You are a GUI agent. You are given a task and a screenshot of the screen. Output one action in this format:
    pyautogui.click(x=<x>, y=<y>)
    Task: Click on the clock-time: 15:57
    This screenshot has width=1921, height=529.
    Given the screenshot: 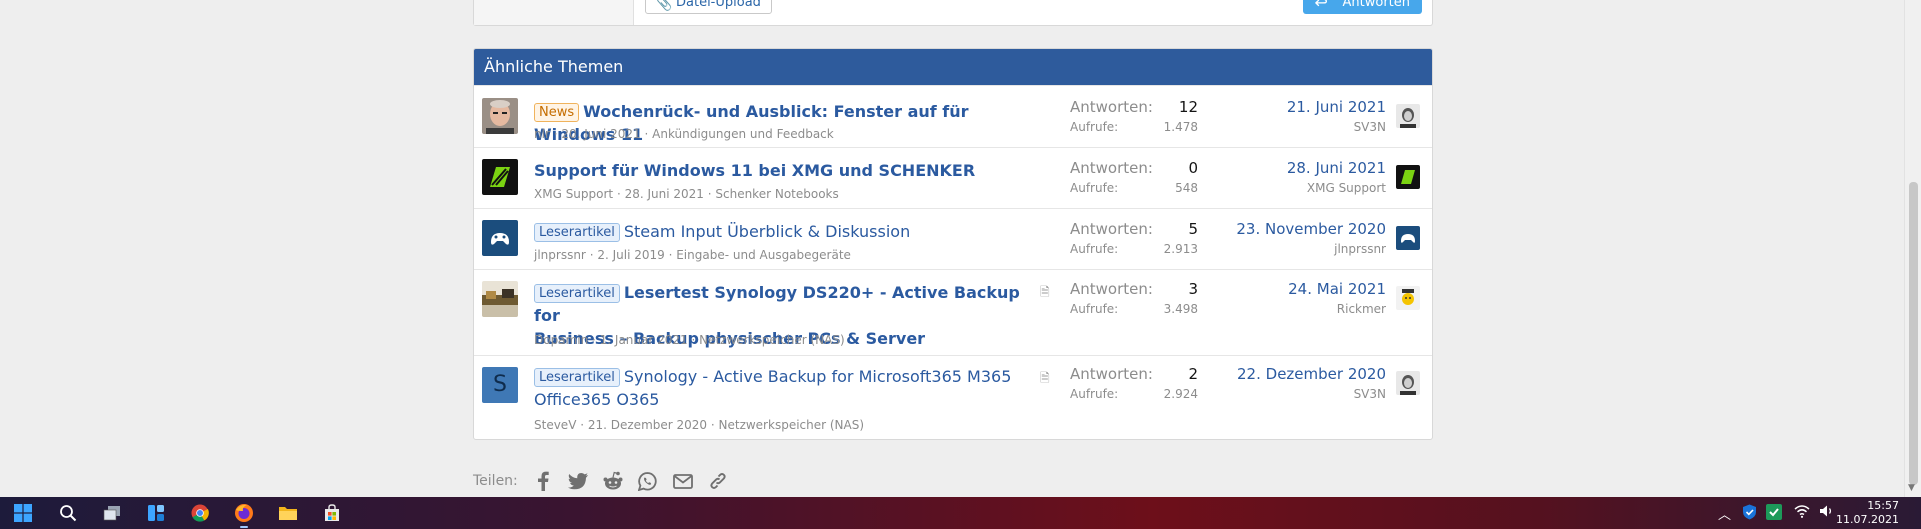 What is the action you would take?
    pyautogui.click(x=1883, y=505)
    